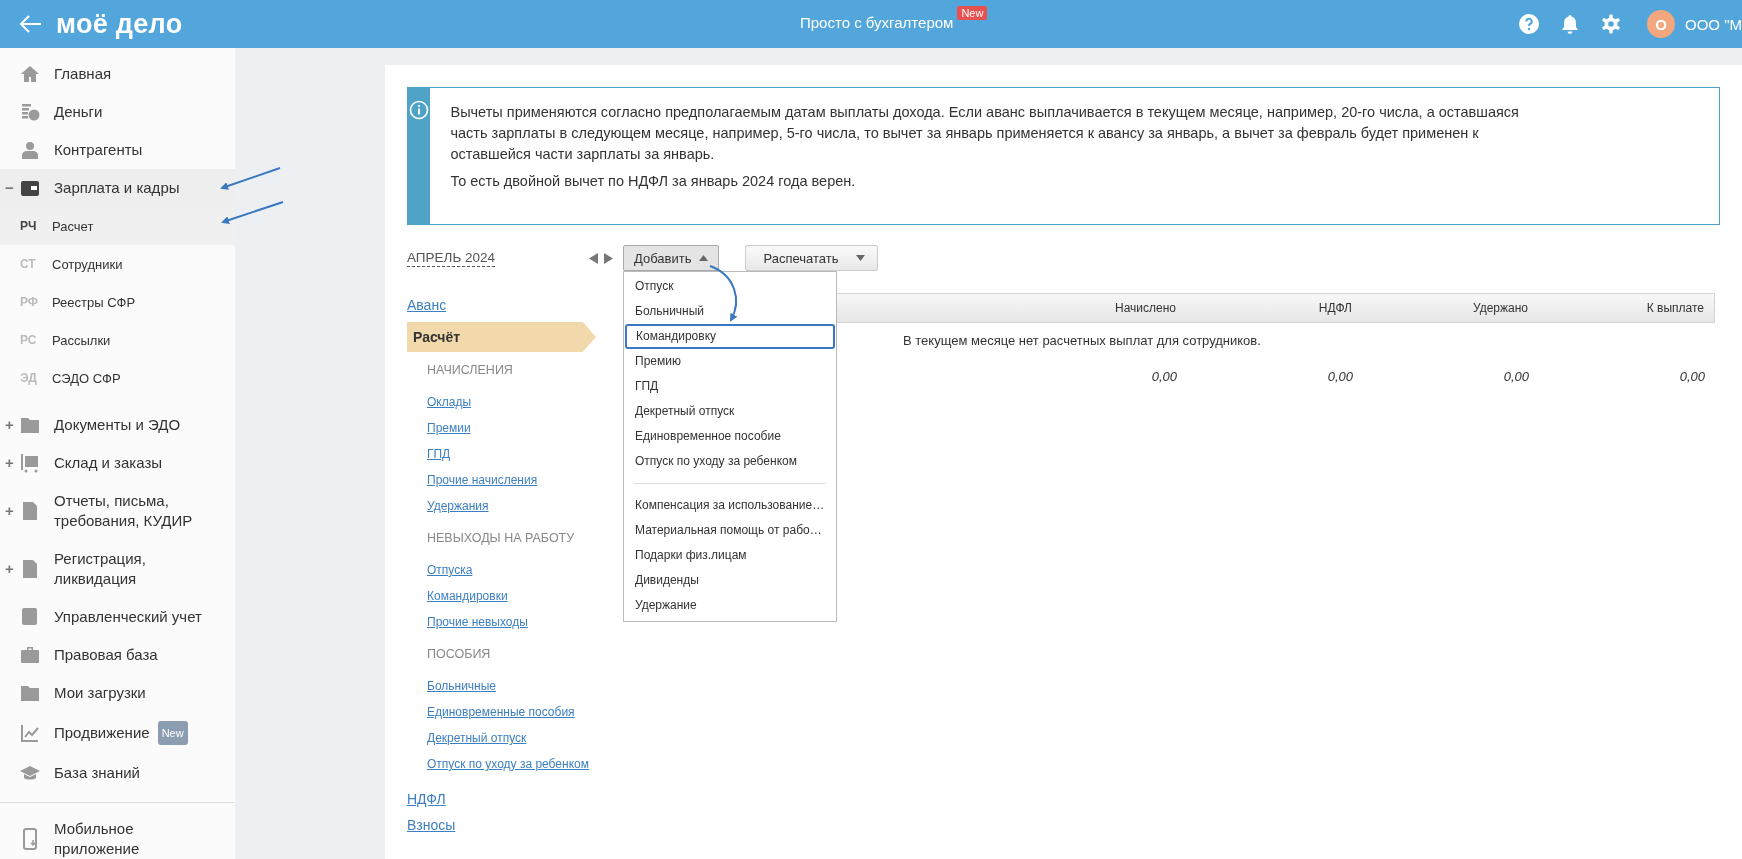 The width and height of the screenshot is (1742, 859). Describe the element at coordinates (458, 654) in the screenshot. I see `nav-section-heading: ПОСОБИЯ` at that location.